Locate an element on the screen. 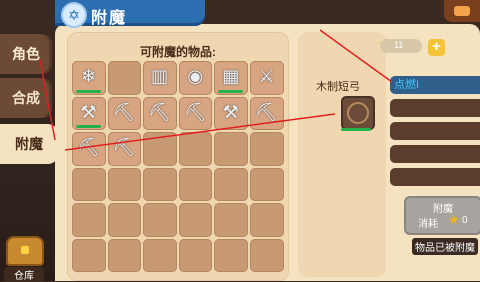 The image size is (480, 282). selected-item-slot is located at coordinates (358, 113).